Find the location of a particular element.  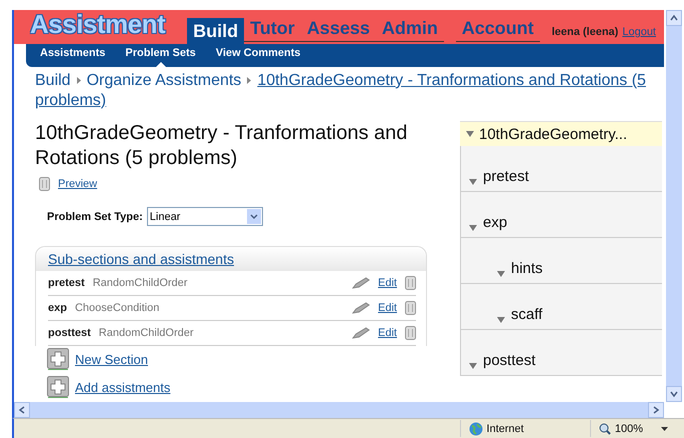

sub-nav-item: Assistments is located at coordinates (73, 53).